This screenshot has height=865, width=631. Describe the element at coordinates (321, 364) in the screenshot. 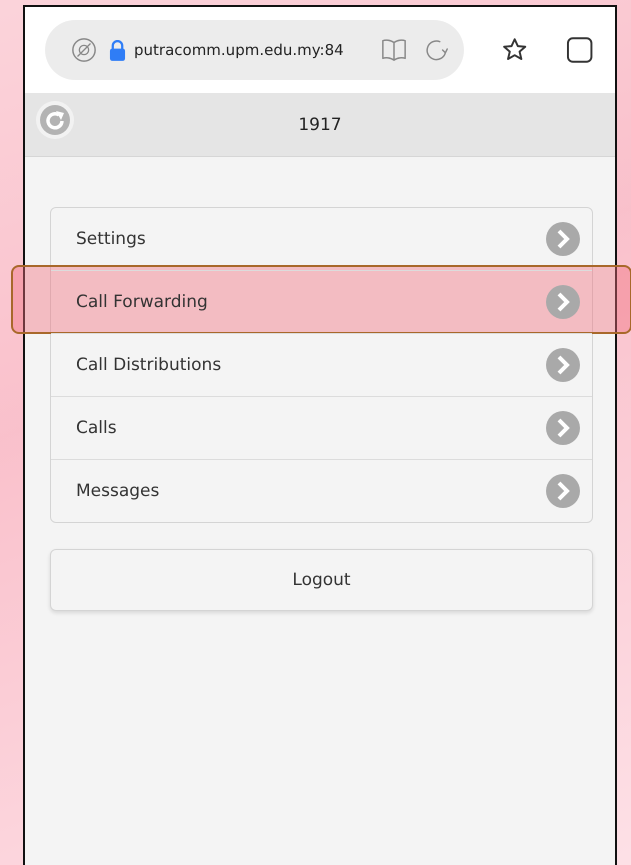

I see `menu-item: Call Distributions` at that location.